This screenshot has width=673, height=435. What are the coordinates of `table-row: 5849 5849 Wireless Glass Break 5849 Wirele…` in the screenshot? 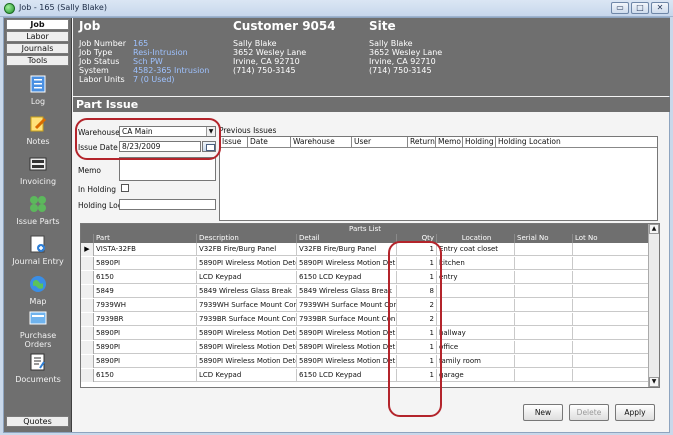 It's located at (365, 291).